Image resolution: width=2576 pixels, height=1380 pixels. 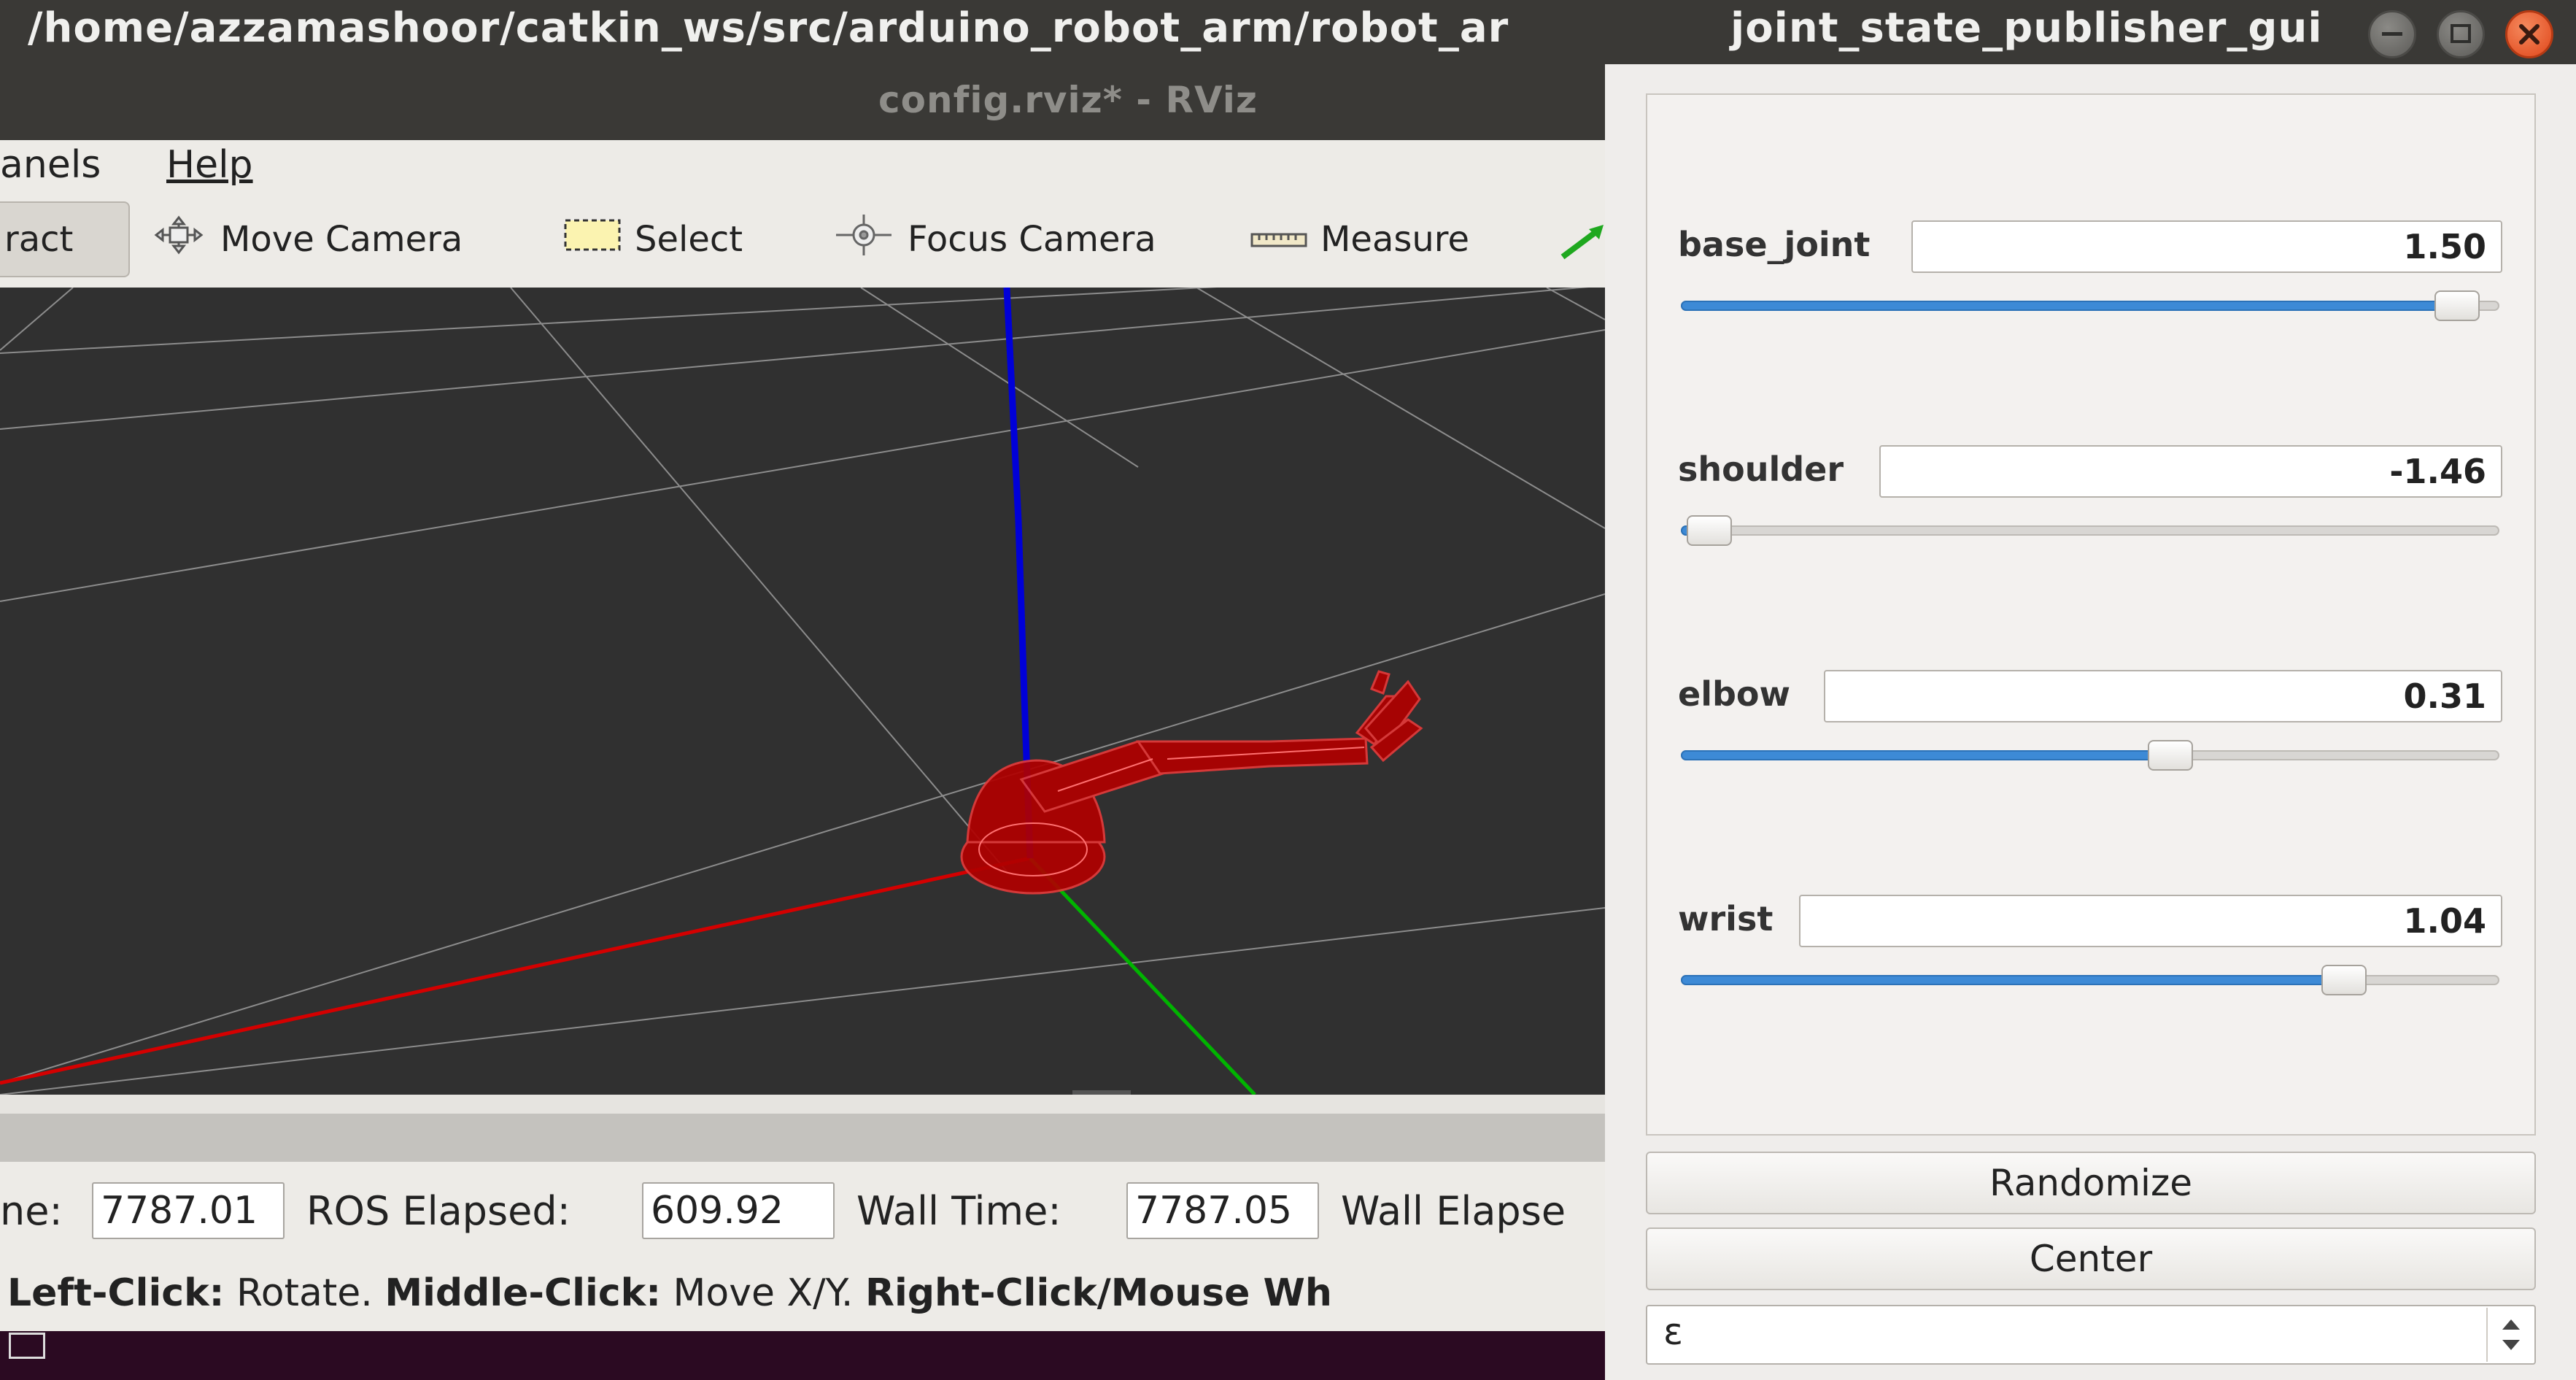 What do you see at coordinates (27, 1346) in the screenshot?
I see `size-grip` at bounding box center [27, 1346].